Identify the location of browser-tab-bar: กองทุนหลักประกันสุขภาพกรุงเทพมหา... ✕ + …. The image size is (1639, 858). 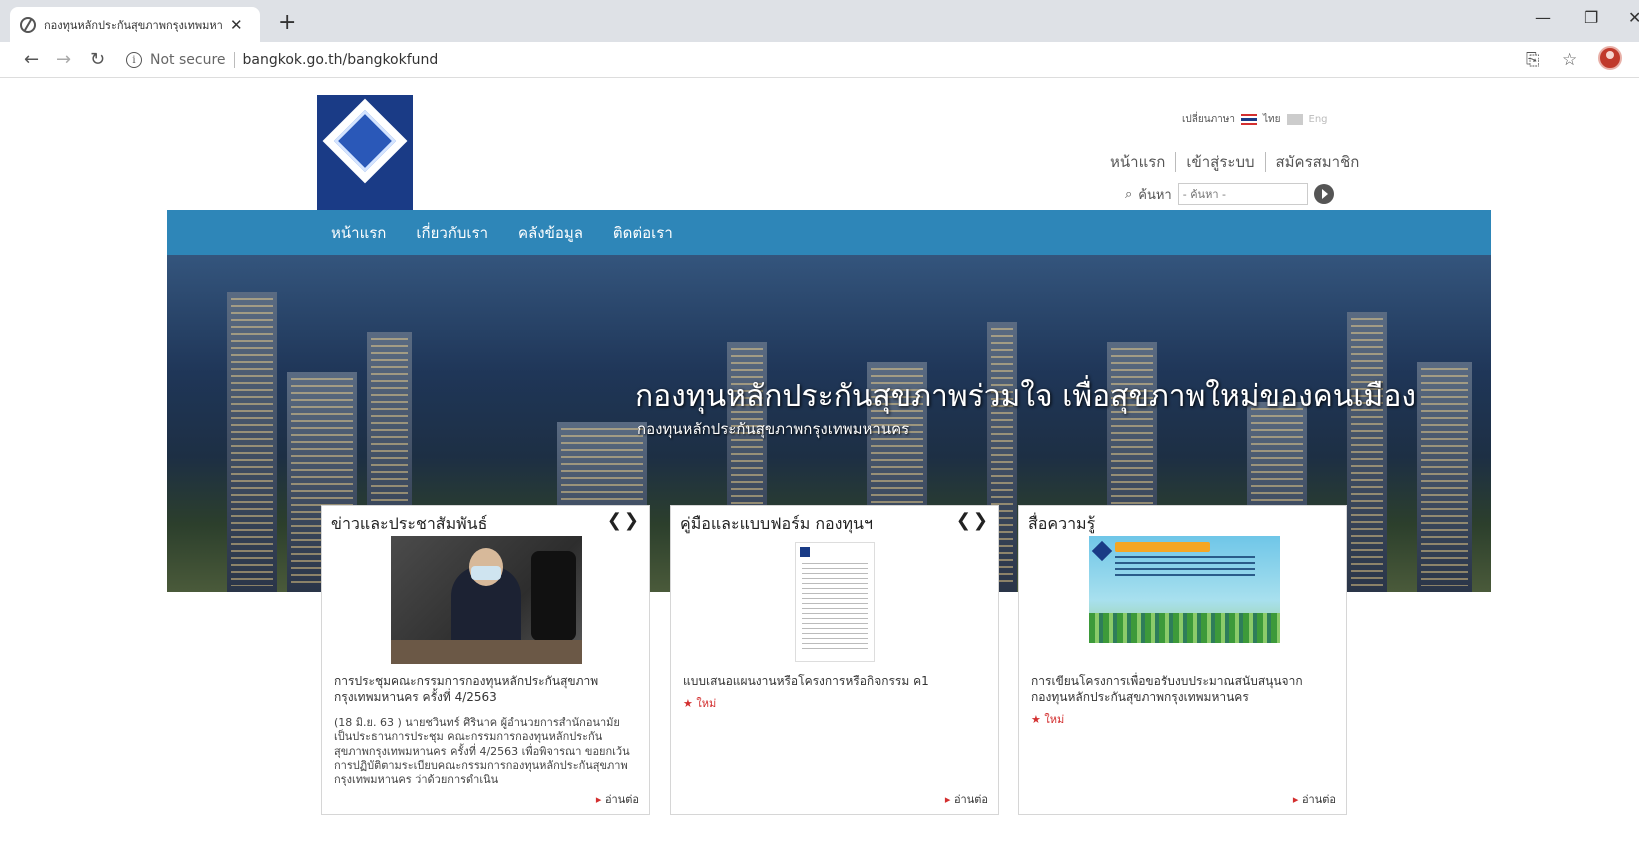
(819, 21).